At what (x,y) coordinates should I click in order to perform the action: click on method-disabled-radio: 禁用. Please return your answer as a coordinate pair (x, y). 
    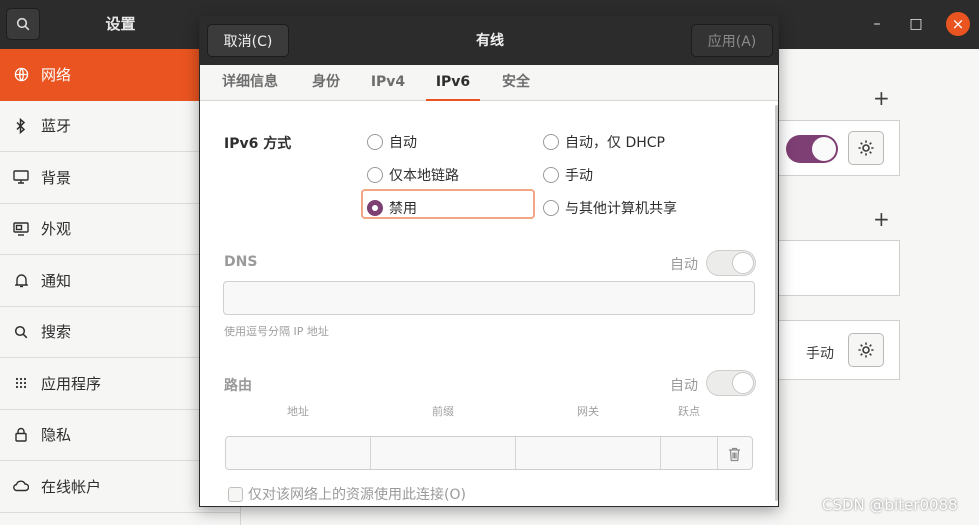
    Looking at the image, I should click on (392, 208).